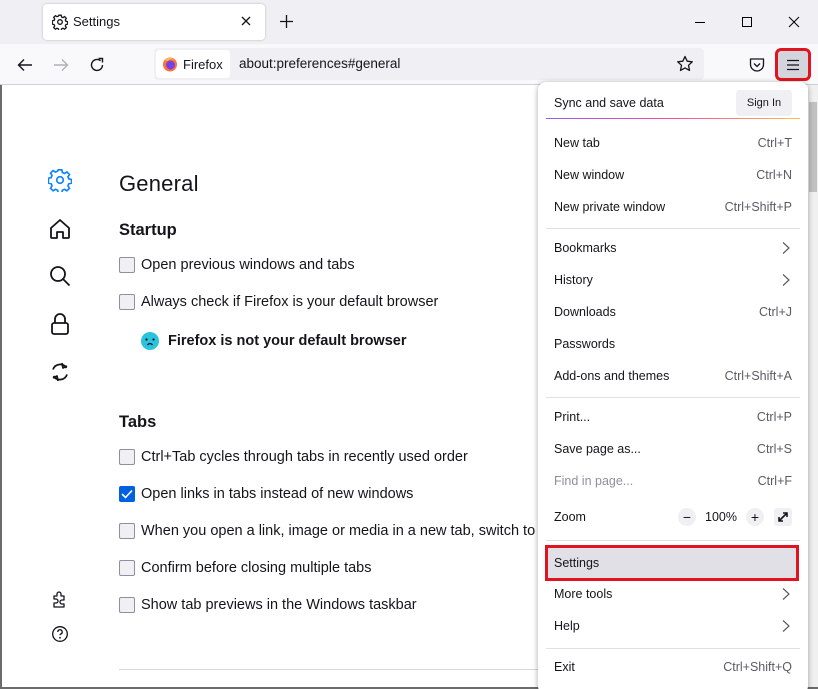  I want to click on url-bar: Firefox about:preferences#general, so click(429, 64).